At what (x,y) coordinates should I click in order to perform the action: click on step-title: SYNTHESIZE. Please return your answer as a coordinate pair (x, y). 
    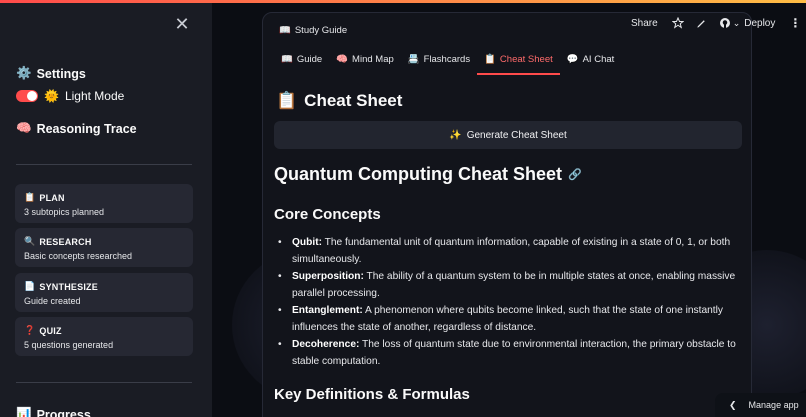
    Looking at the image, I should click on (68, 286).